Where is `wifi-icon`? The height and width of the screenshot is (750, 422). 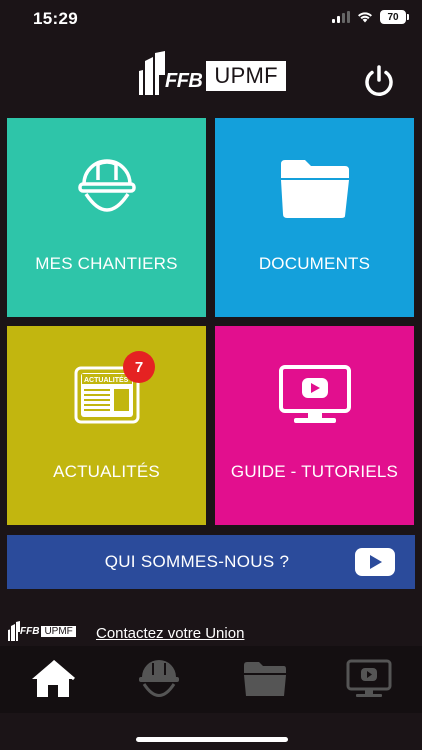
wifi-icon is located at coordinates (365, 17).